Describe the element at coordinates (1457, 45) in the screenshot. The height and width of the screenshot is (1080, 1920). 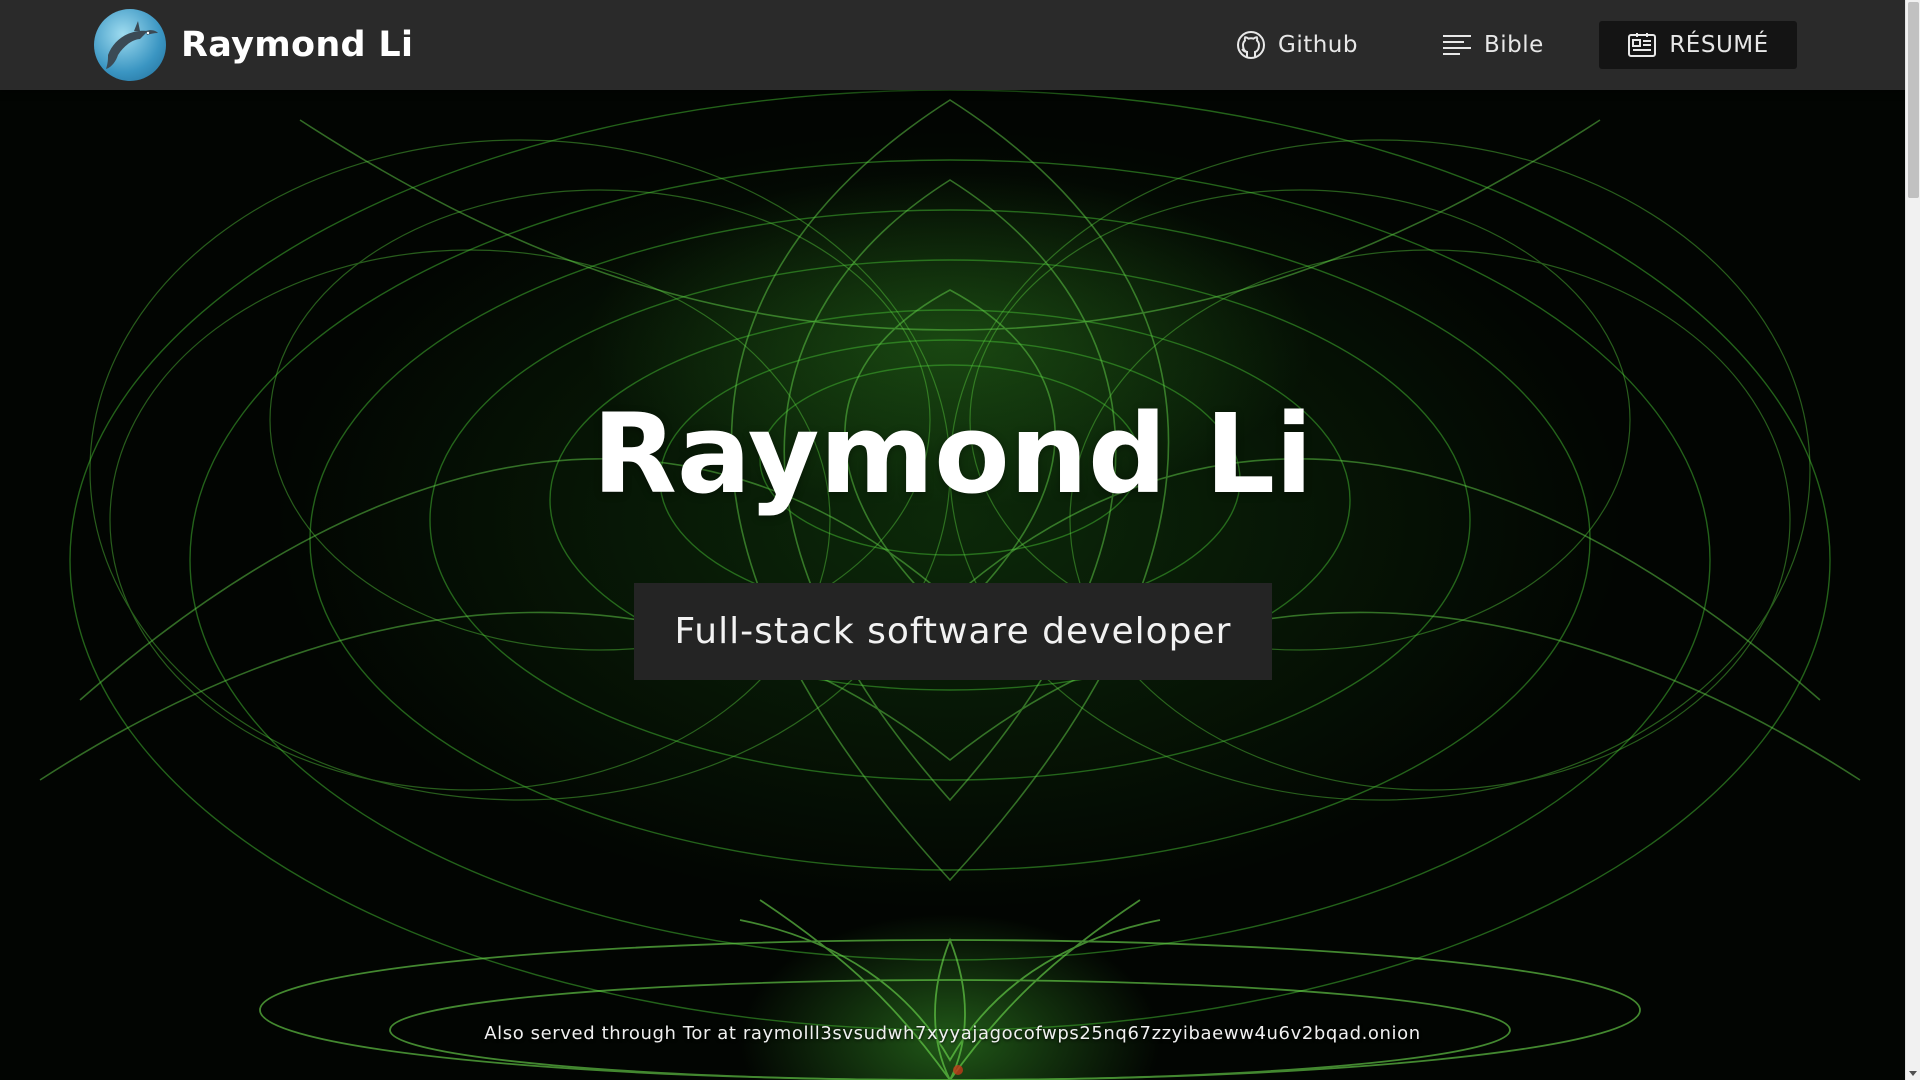
I see `text-lines-icon` at that location.